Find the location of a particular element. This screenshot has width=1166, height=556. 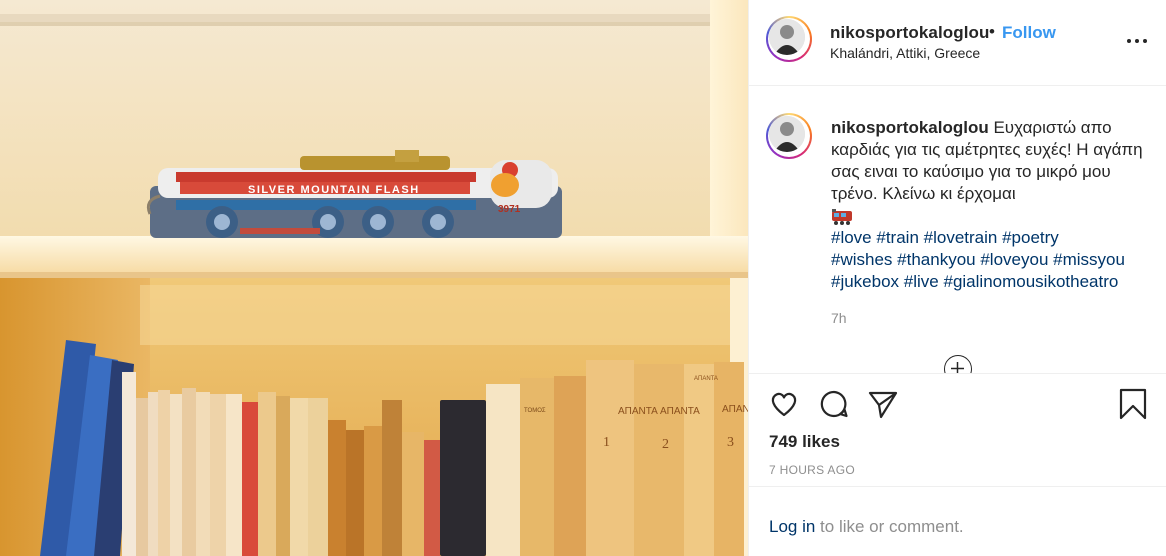

login-link: Log in is located at coordinates (792, 526).